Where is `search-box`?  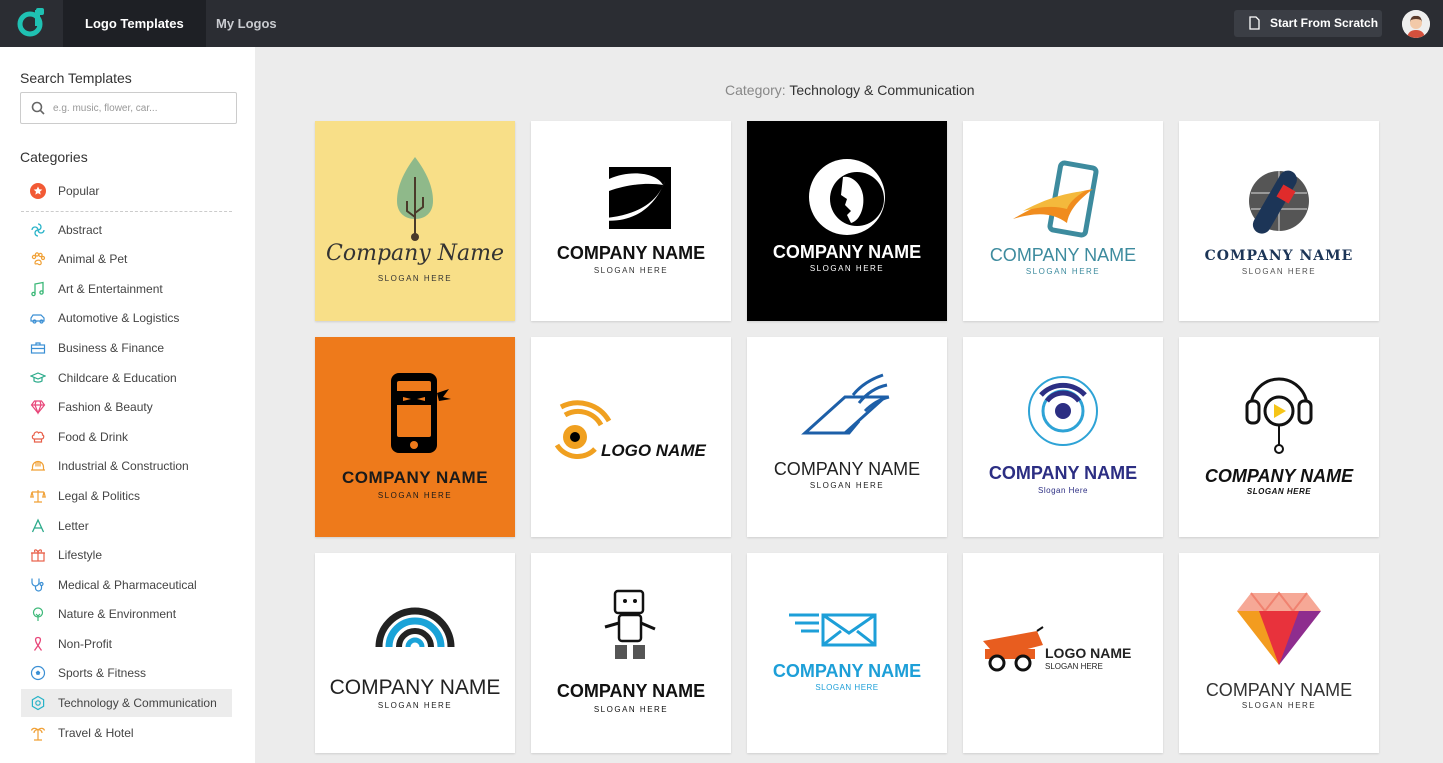
search-box is located at coordinates (128, 108).